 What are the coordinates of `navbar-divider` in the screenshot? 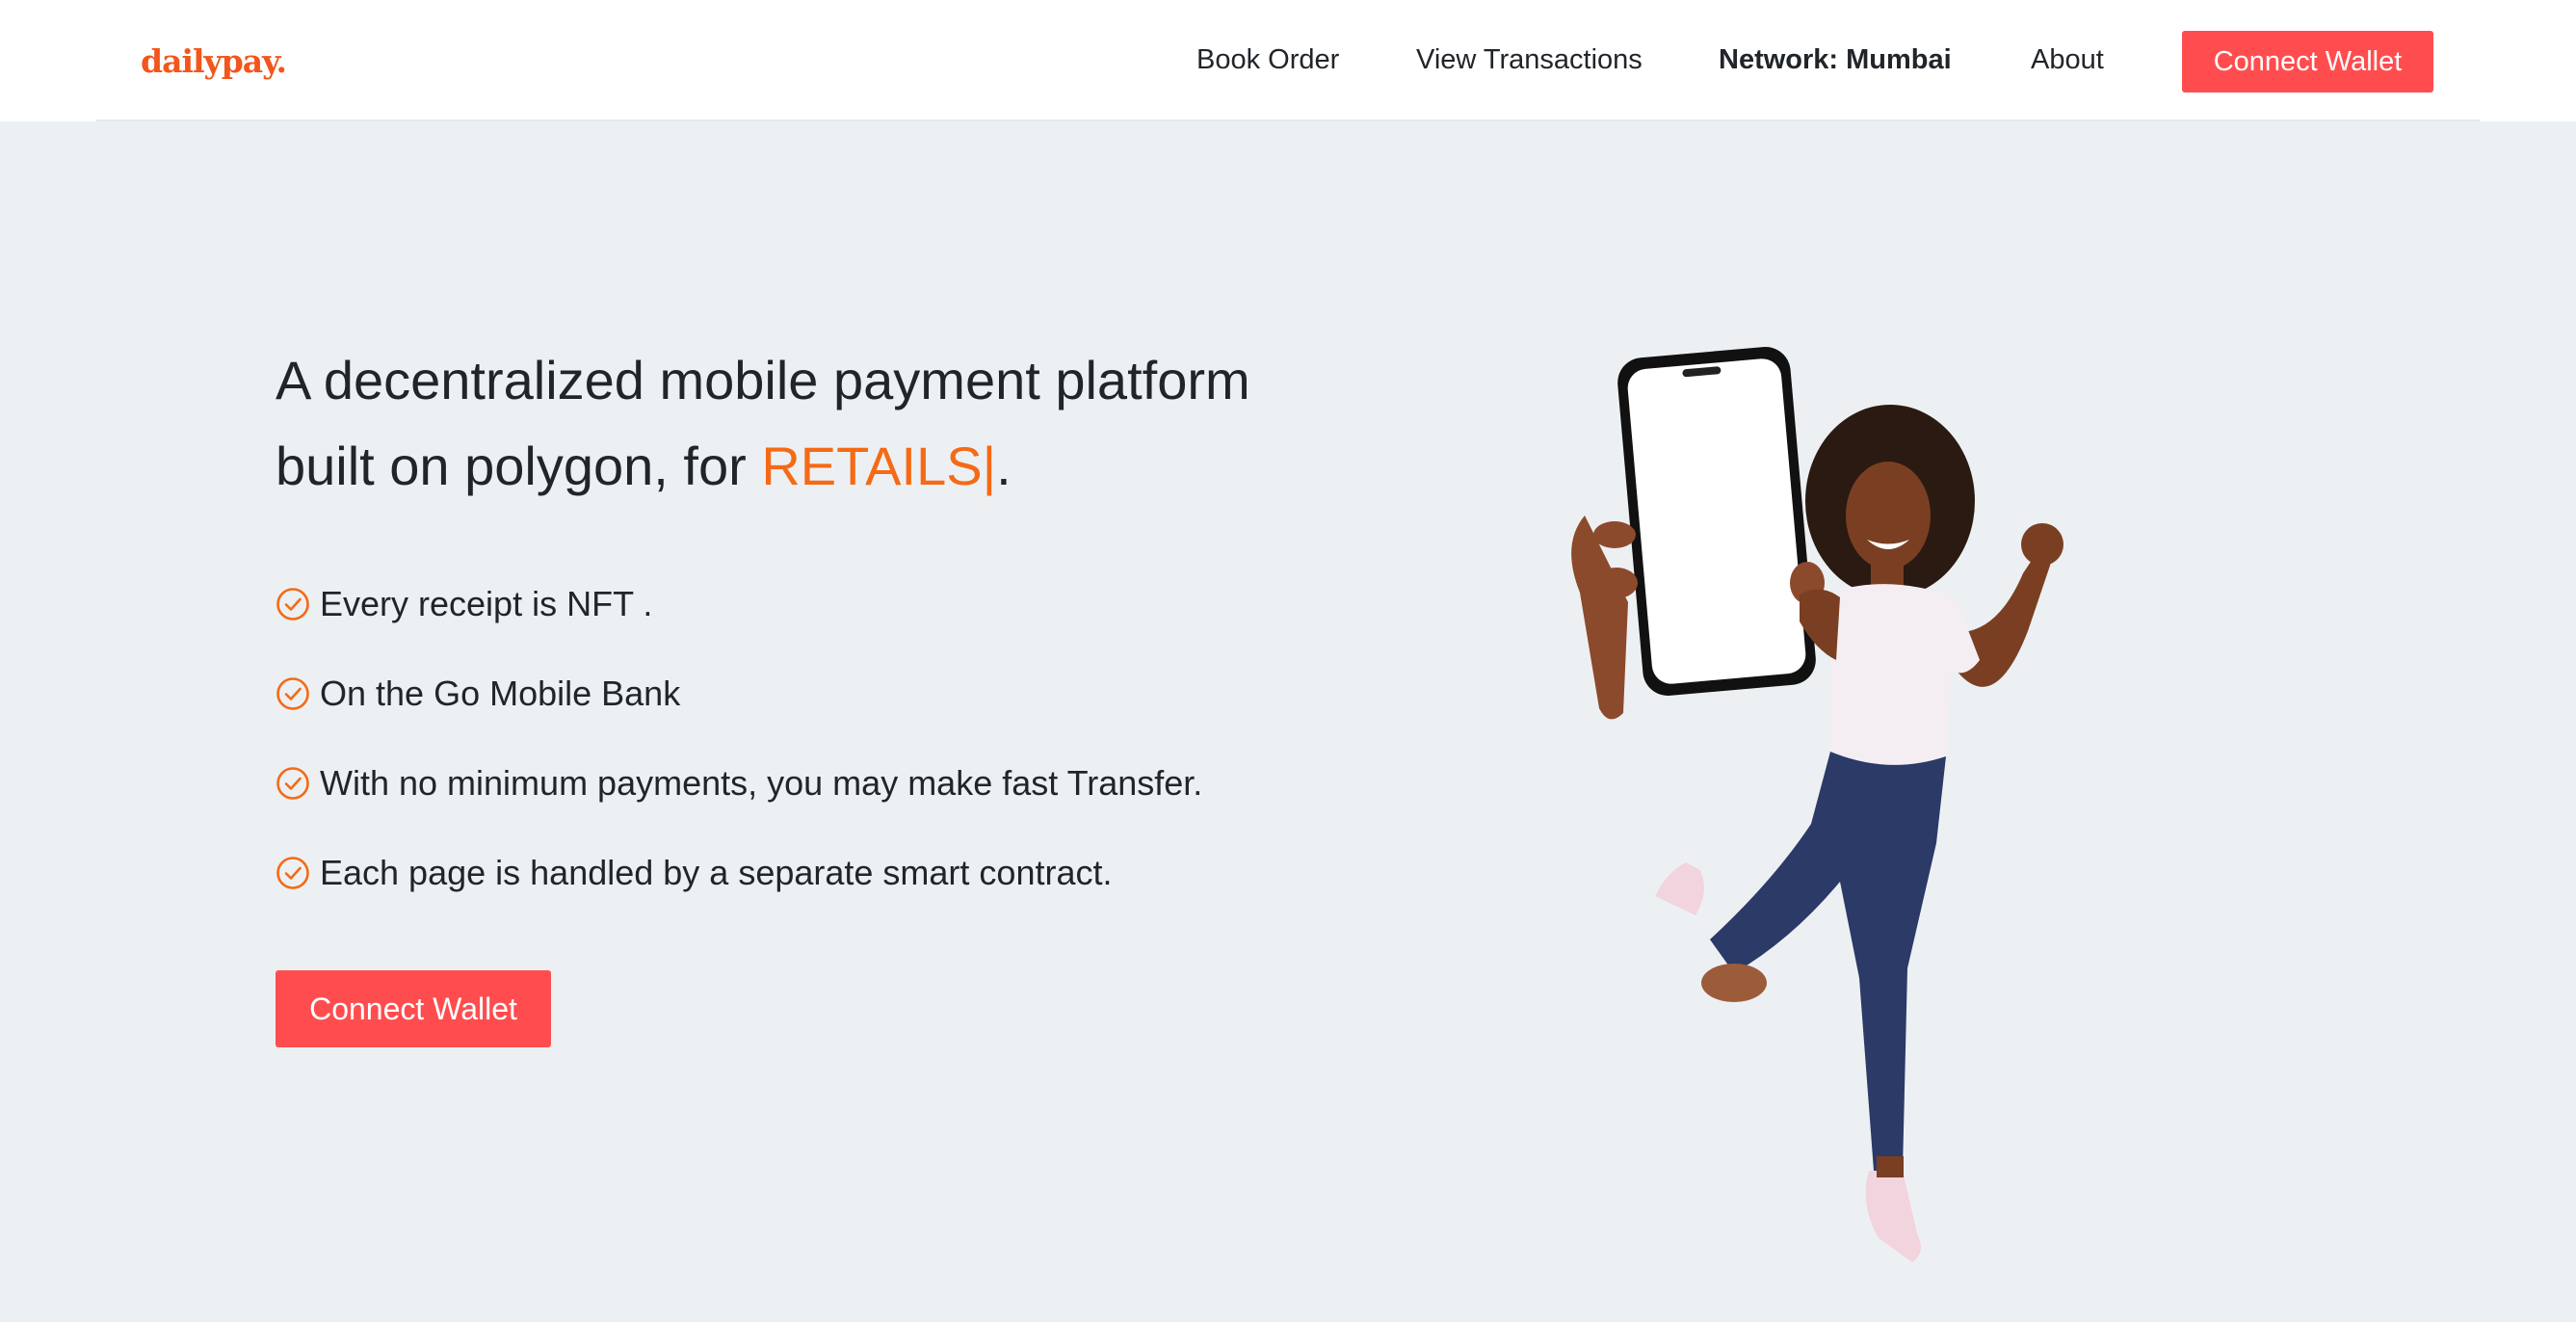 It's located at (1288, 120).